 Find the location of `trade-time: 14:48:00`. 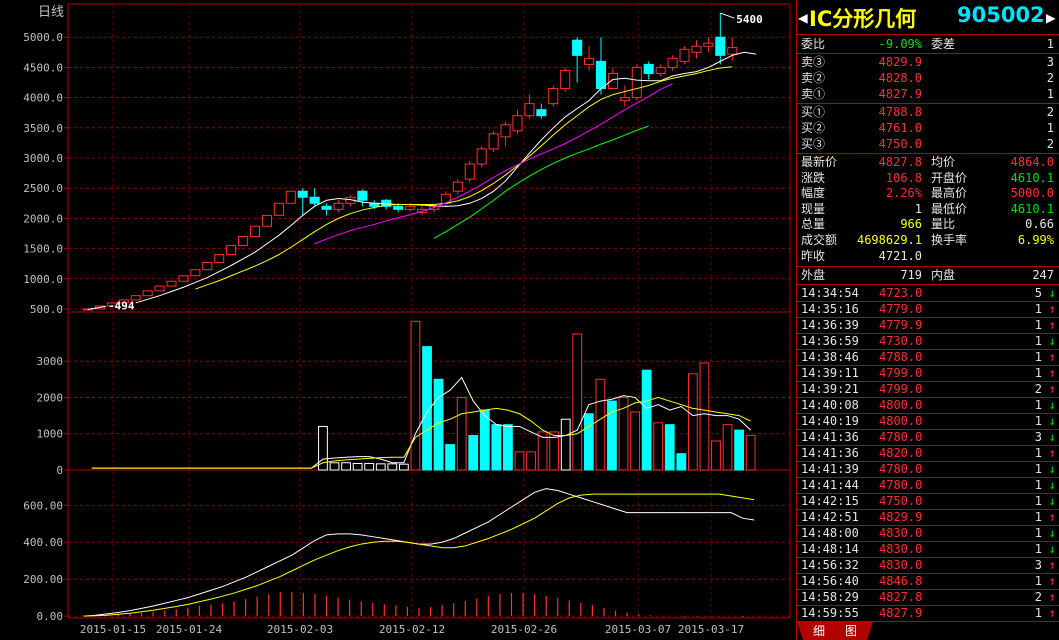

trade-time: 14:48:00 is located at coordinates (830, 533).